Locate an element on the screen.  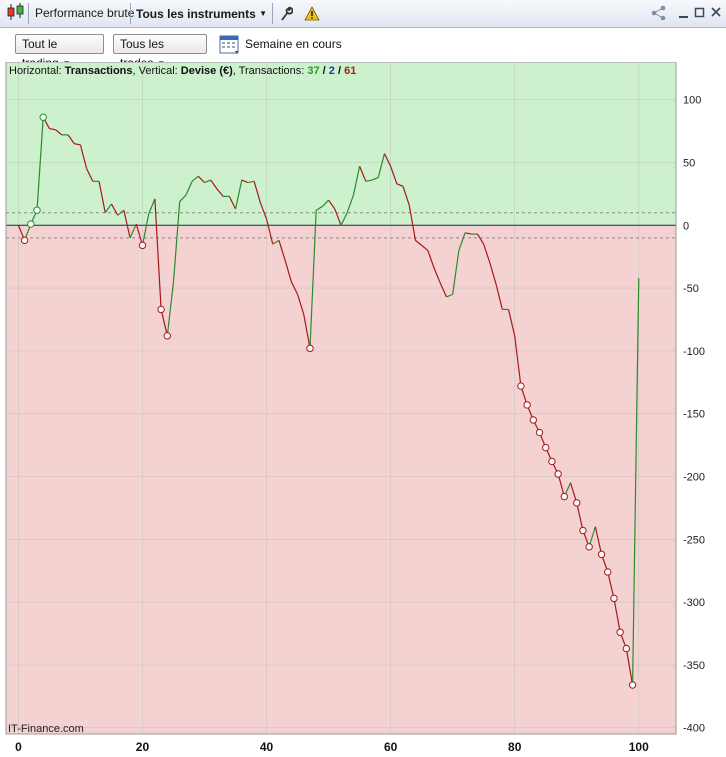
horizontal-prefix: Horizontal: is located at coordinates (37, 71).